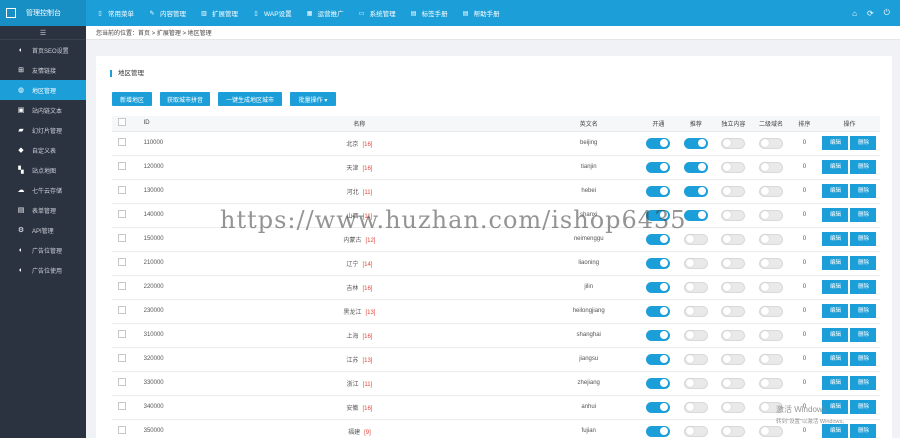  What do you see at coordinates (887, 13) in the screenshot?
I see `power-icon: ⏻` at bounding box center [887, 13].